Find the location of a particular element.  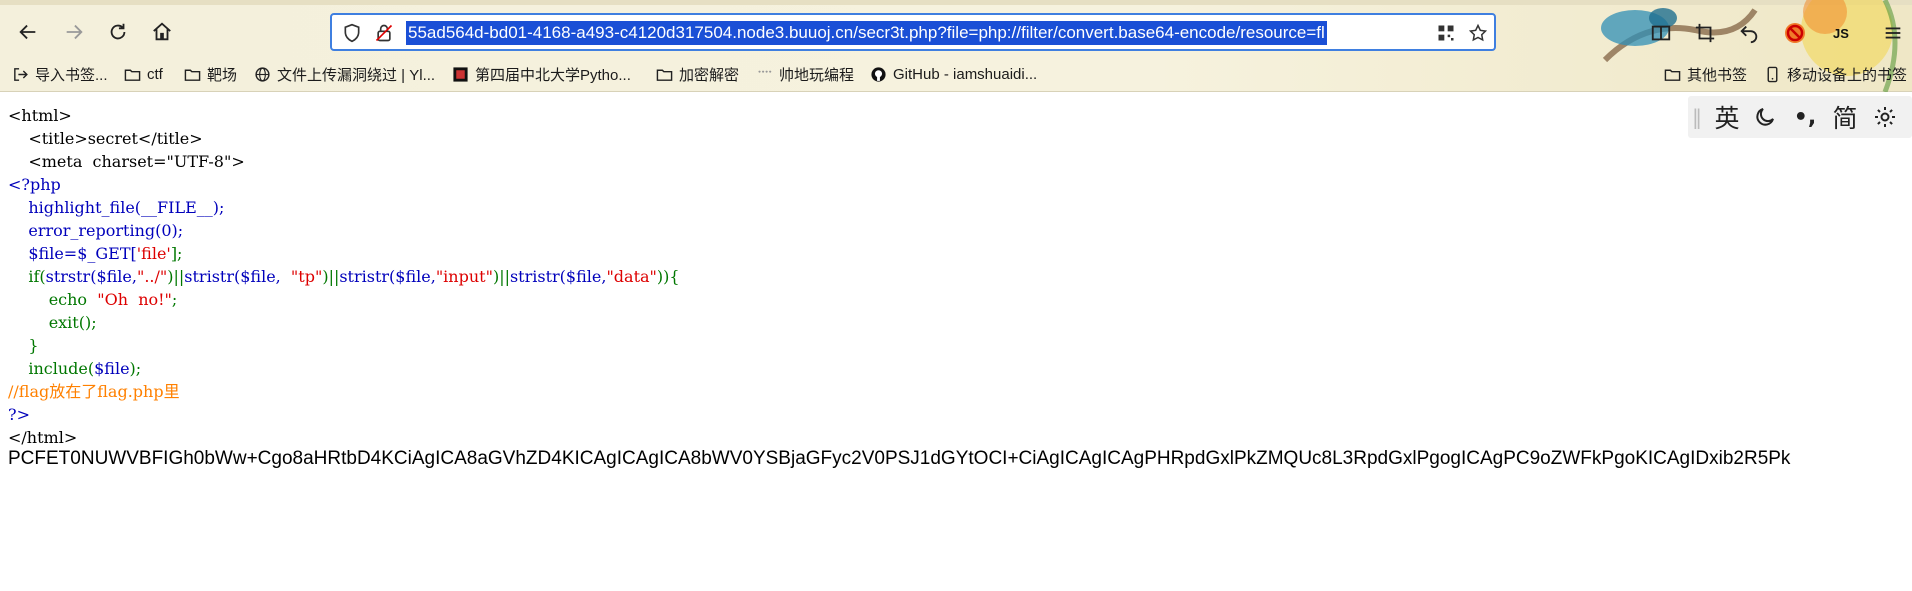

code-token: ; is located at coordinates (174, 299).